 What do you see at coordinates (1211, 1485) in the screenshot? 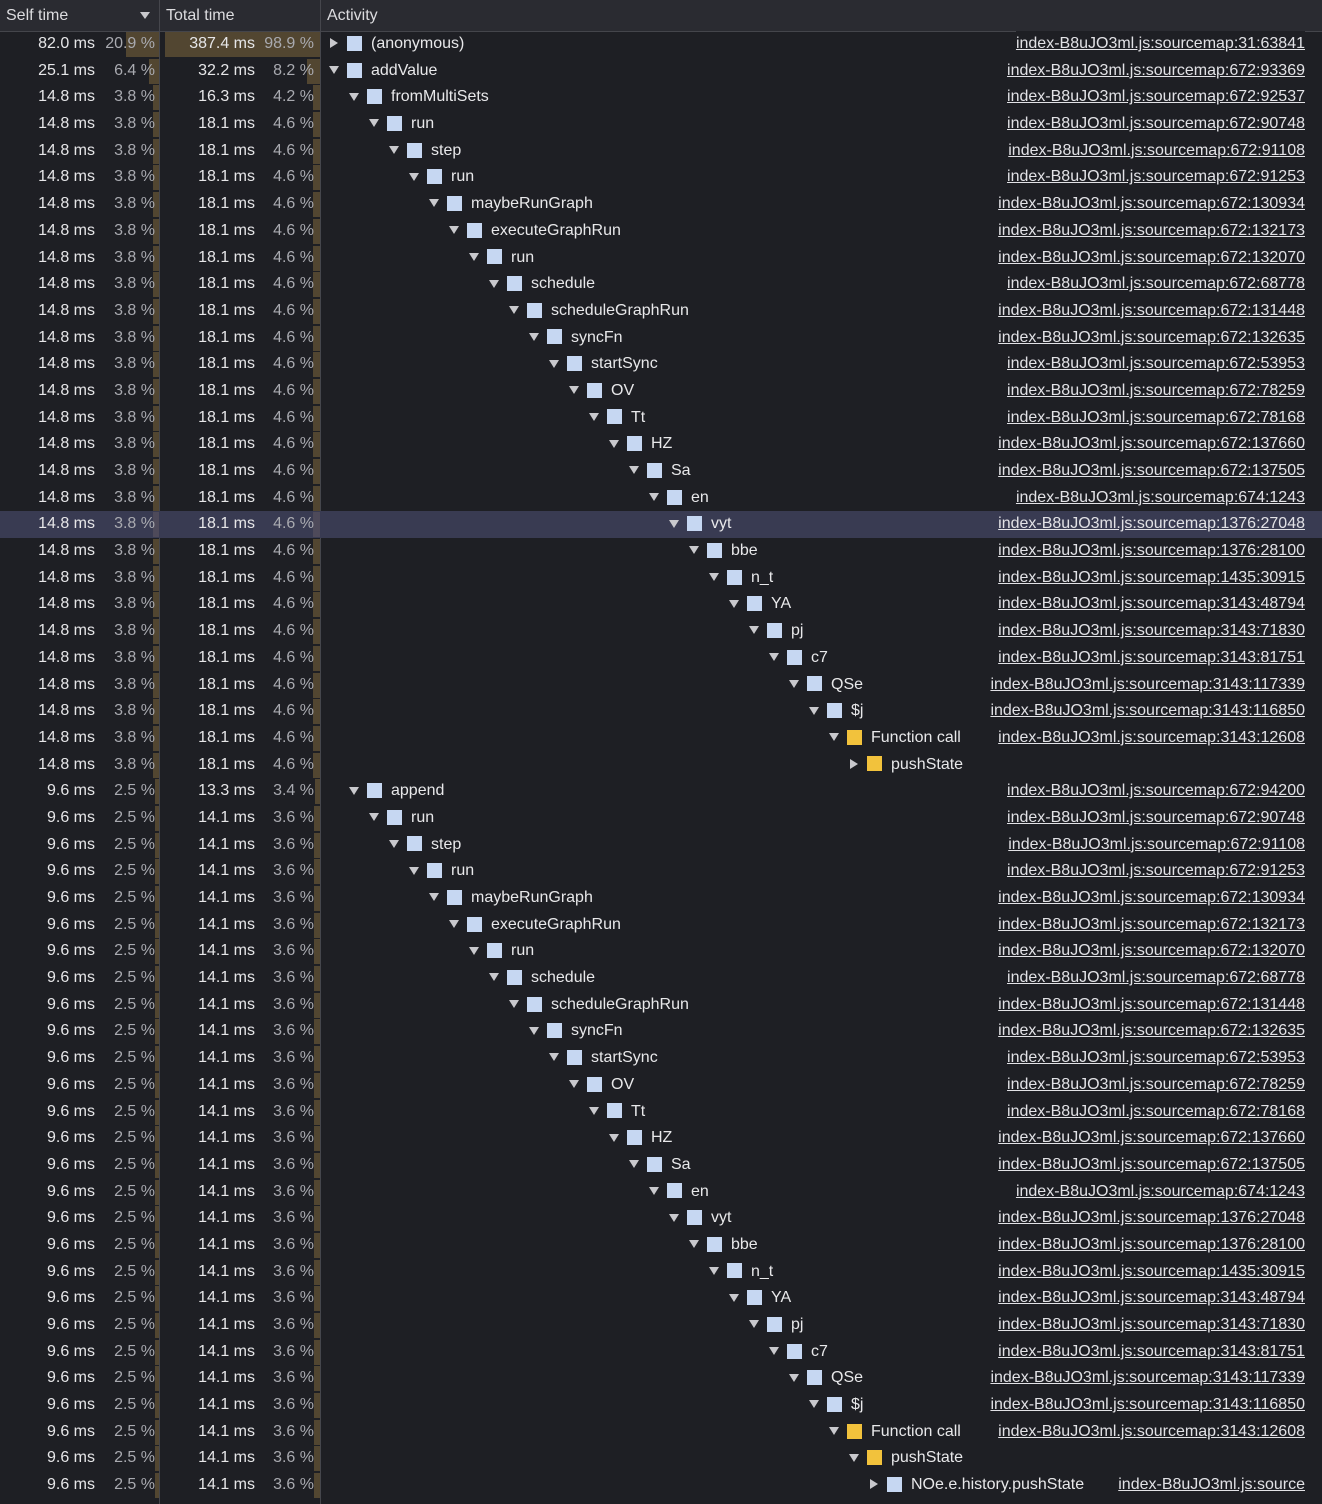
I see `source-location-link: index-B8uJO3ml.js:source` at bounding box center [1211, 1485].